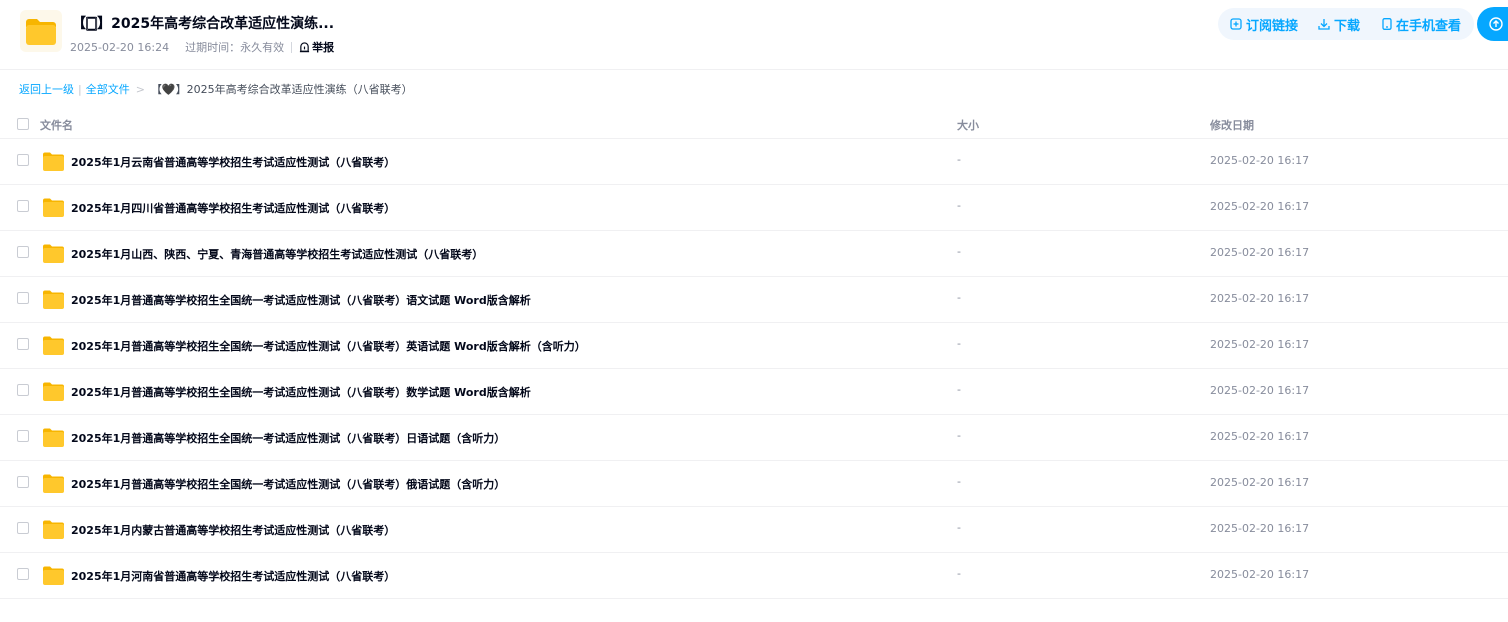 Image resolution: width=1508 pixels, height=622 pixels. I want to click on breadcrumb: 返回上一级 | 全部文件 > 【🖤】2025年高考综合改革适应性演练（八省联考）, so click(216, 89).